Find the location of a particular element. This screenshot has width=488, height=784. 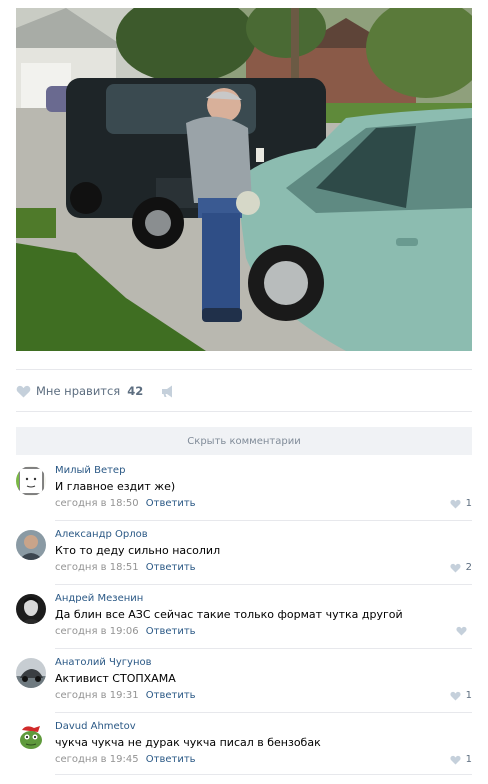

hide-comments-label: Скрыть комментарии is located at coordinates (244, 441).